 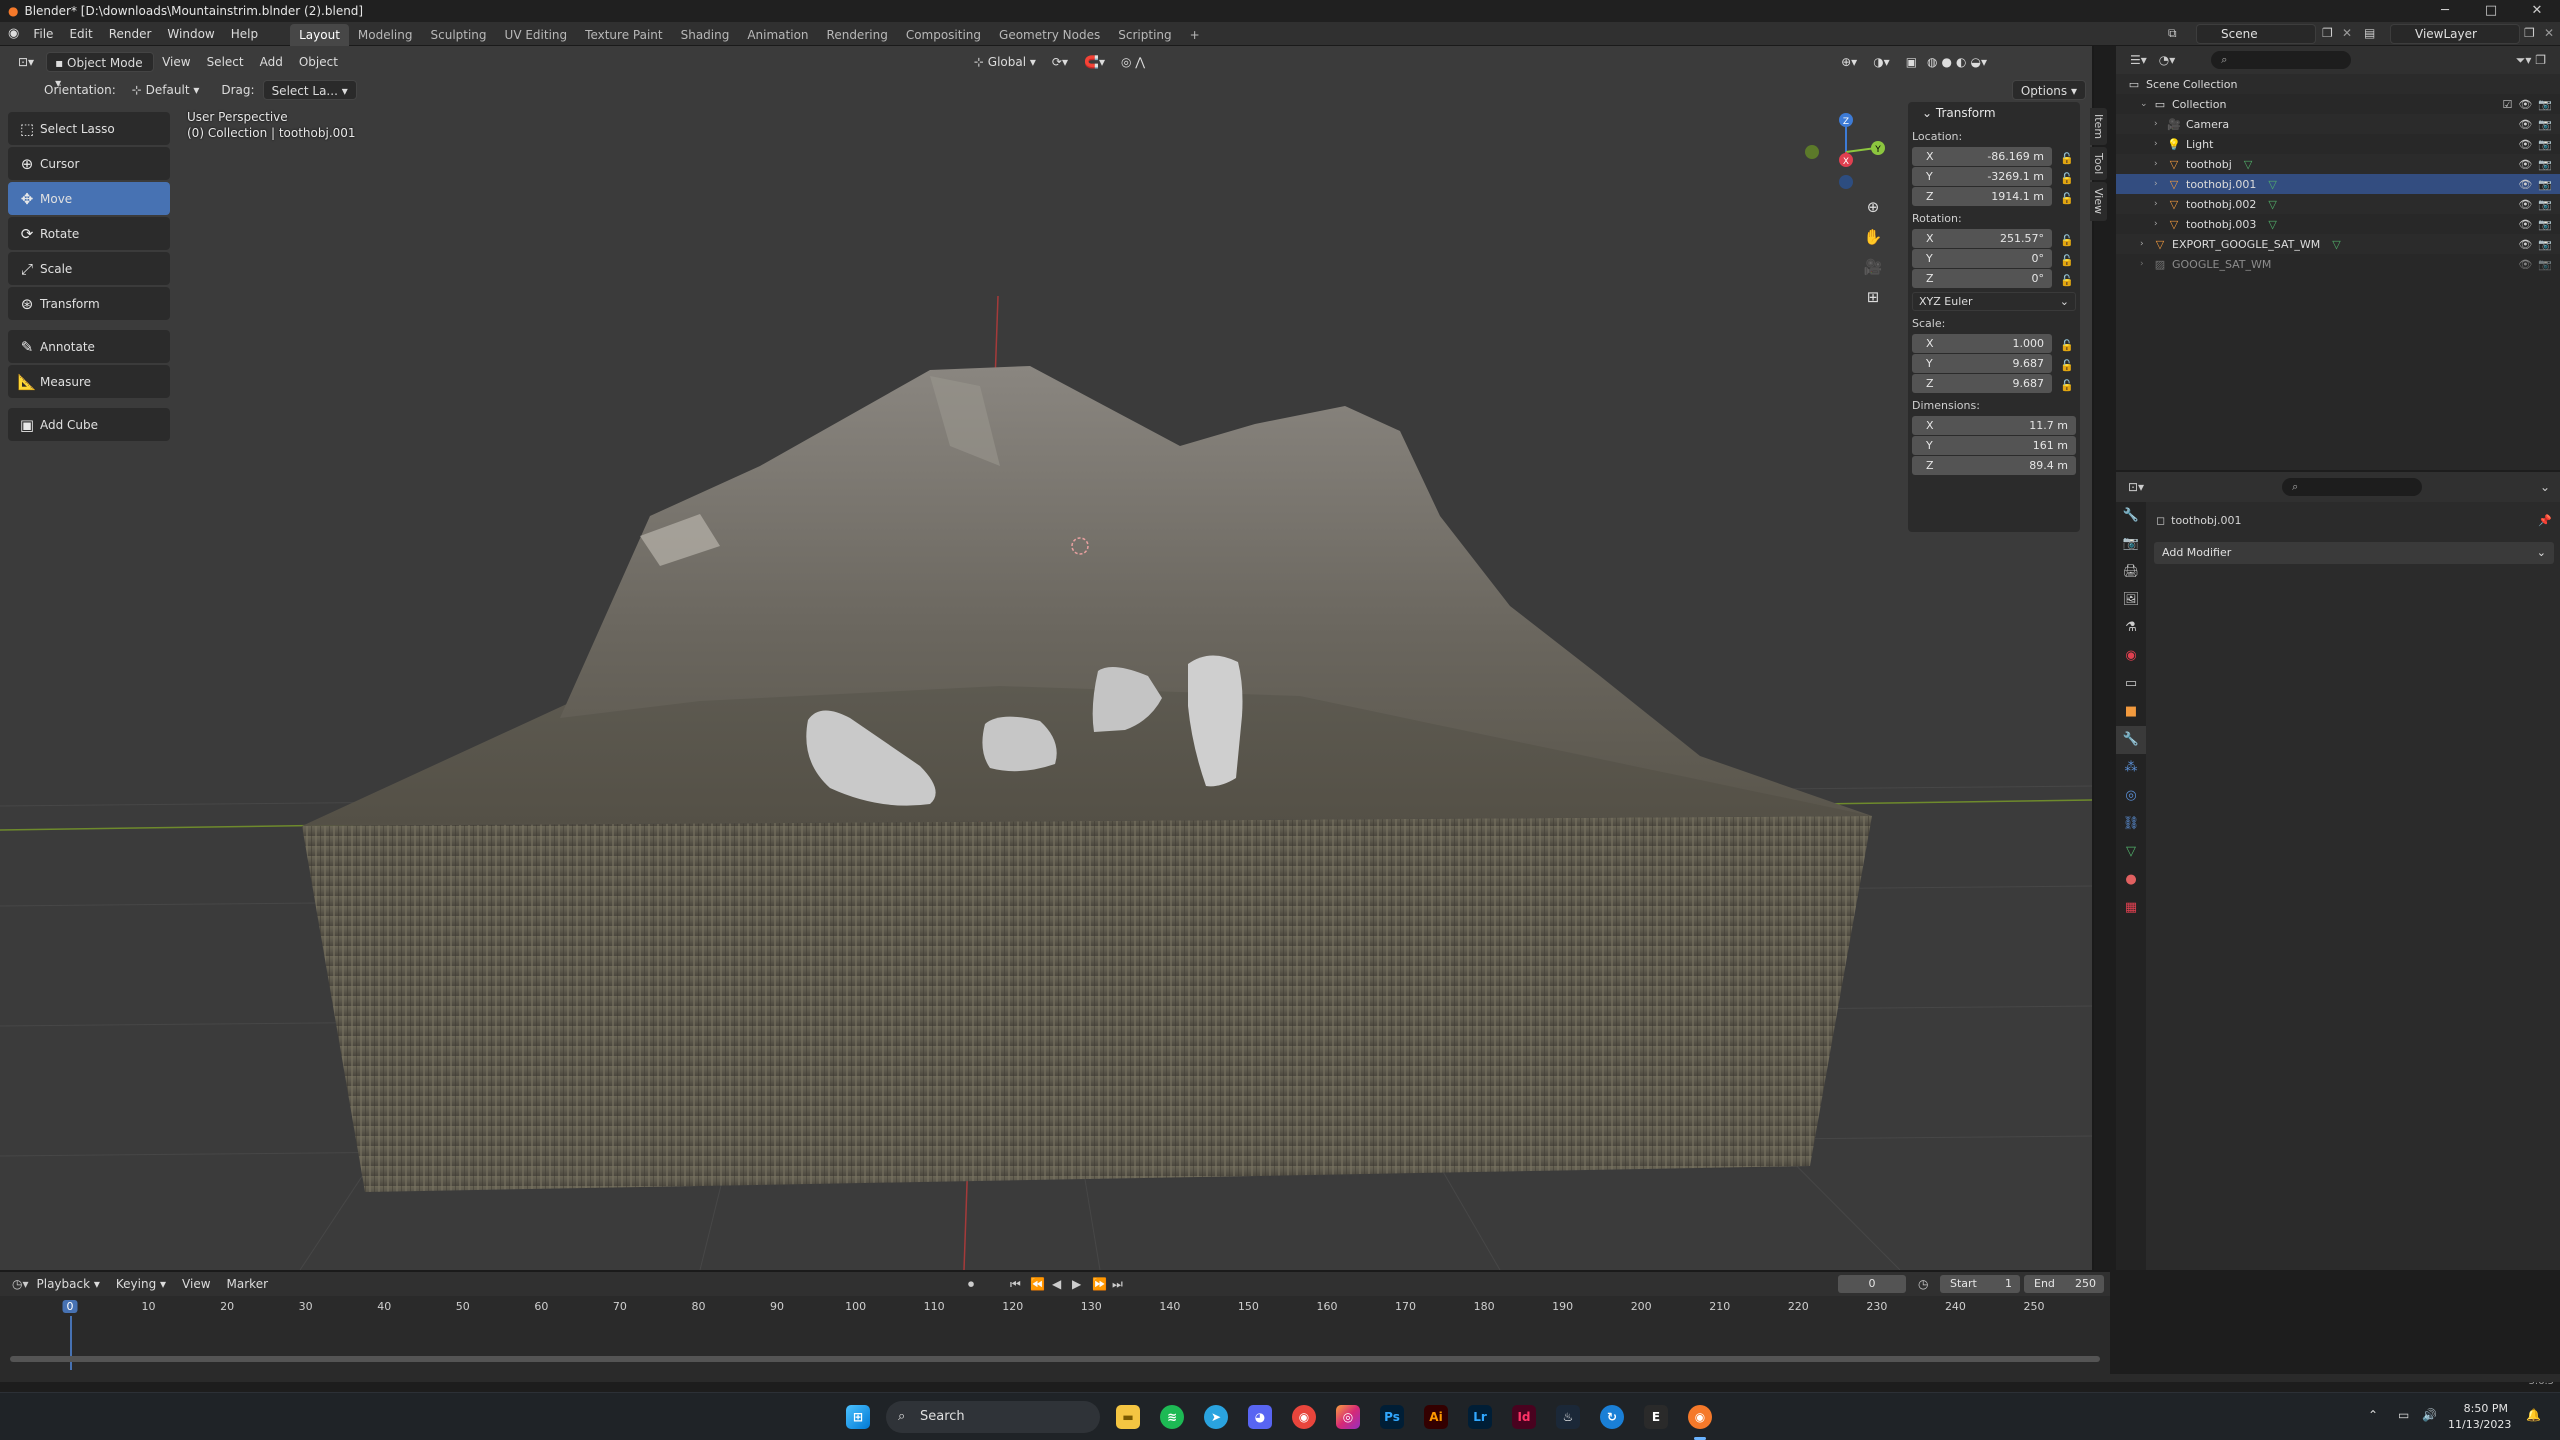 I want to click on tool-transform: ⊛ Transform, so click(x=89, y=303).